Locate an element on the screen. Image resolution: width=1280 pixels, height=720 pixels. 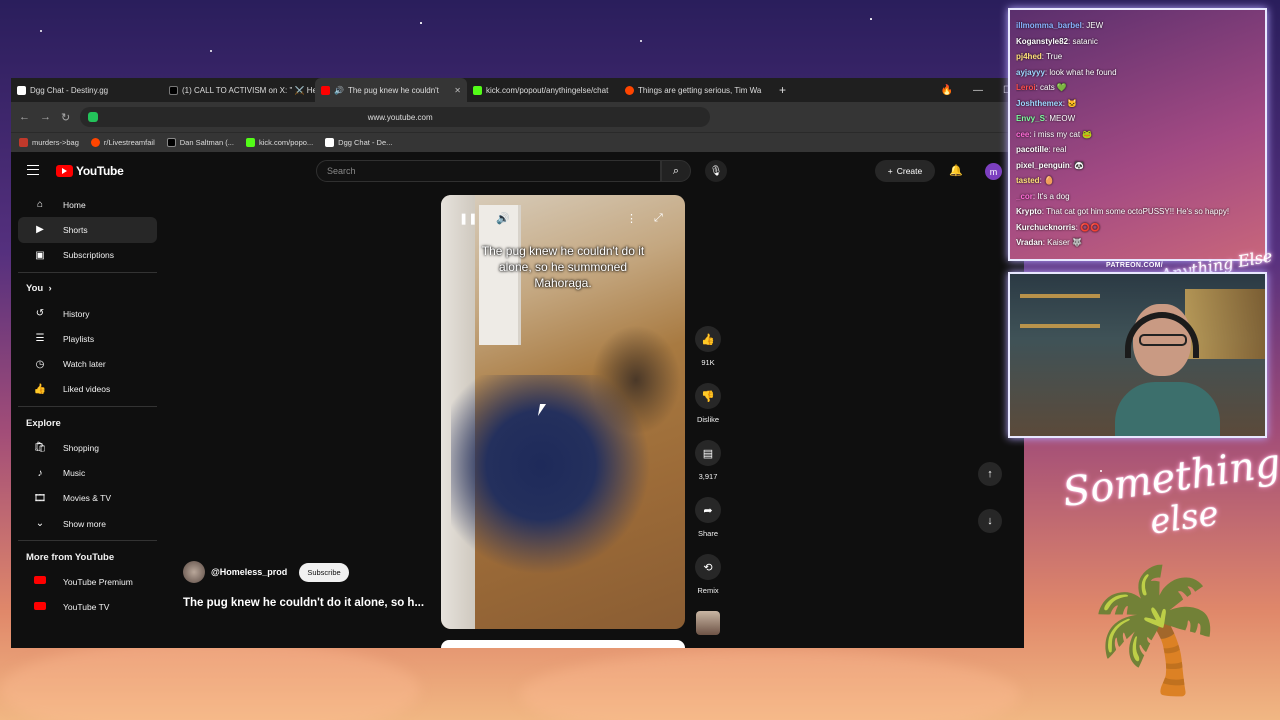
chat-message: pixel_penguin: 🐼 is located at coordinates (1050, 165).